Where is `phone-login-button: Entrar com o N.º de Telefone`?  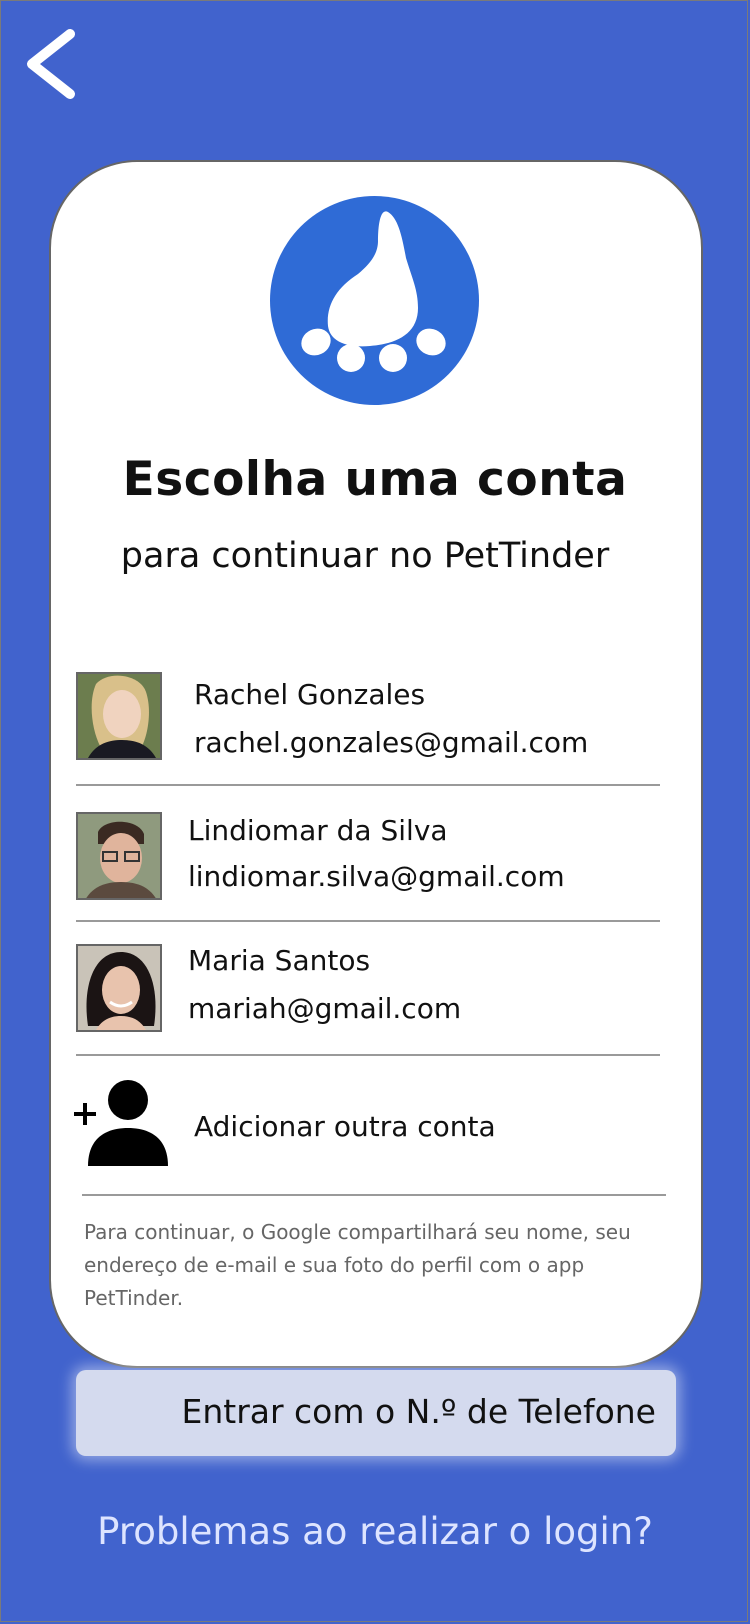
phone-login-button: Entrar com o N.º de Telefone is located at coordinates (376, 1413).